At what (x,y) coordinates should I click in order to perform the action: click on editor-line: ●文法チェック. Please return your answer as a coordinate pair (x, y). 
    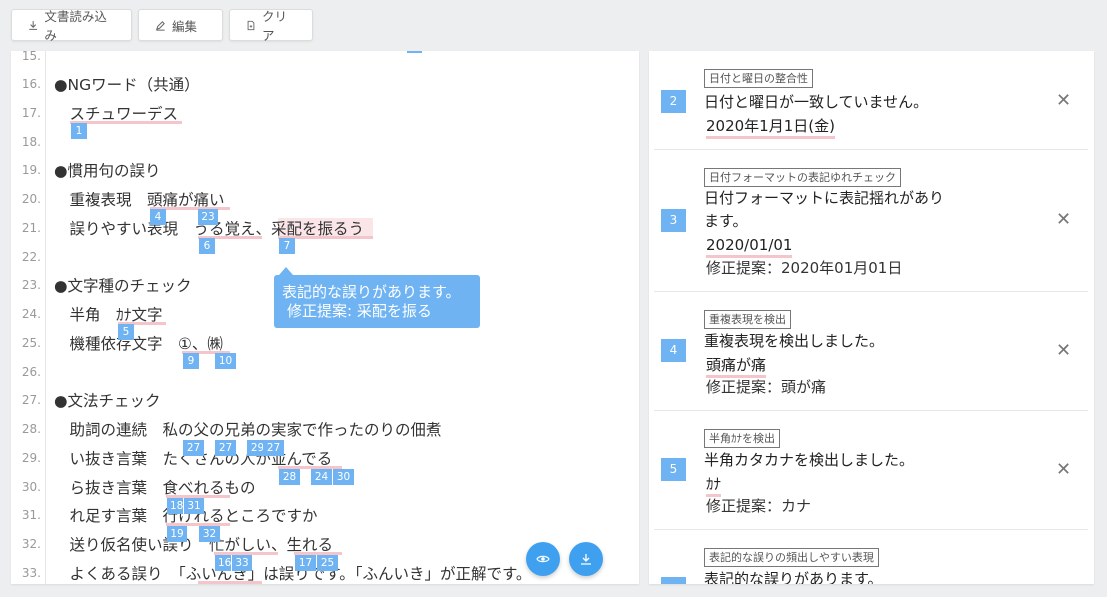
    Looking at the image, I should click on (107, 401).